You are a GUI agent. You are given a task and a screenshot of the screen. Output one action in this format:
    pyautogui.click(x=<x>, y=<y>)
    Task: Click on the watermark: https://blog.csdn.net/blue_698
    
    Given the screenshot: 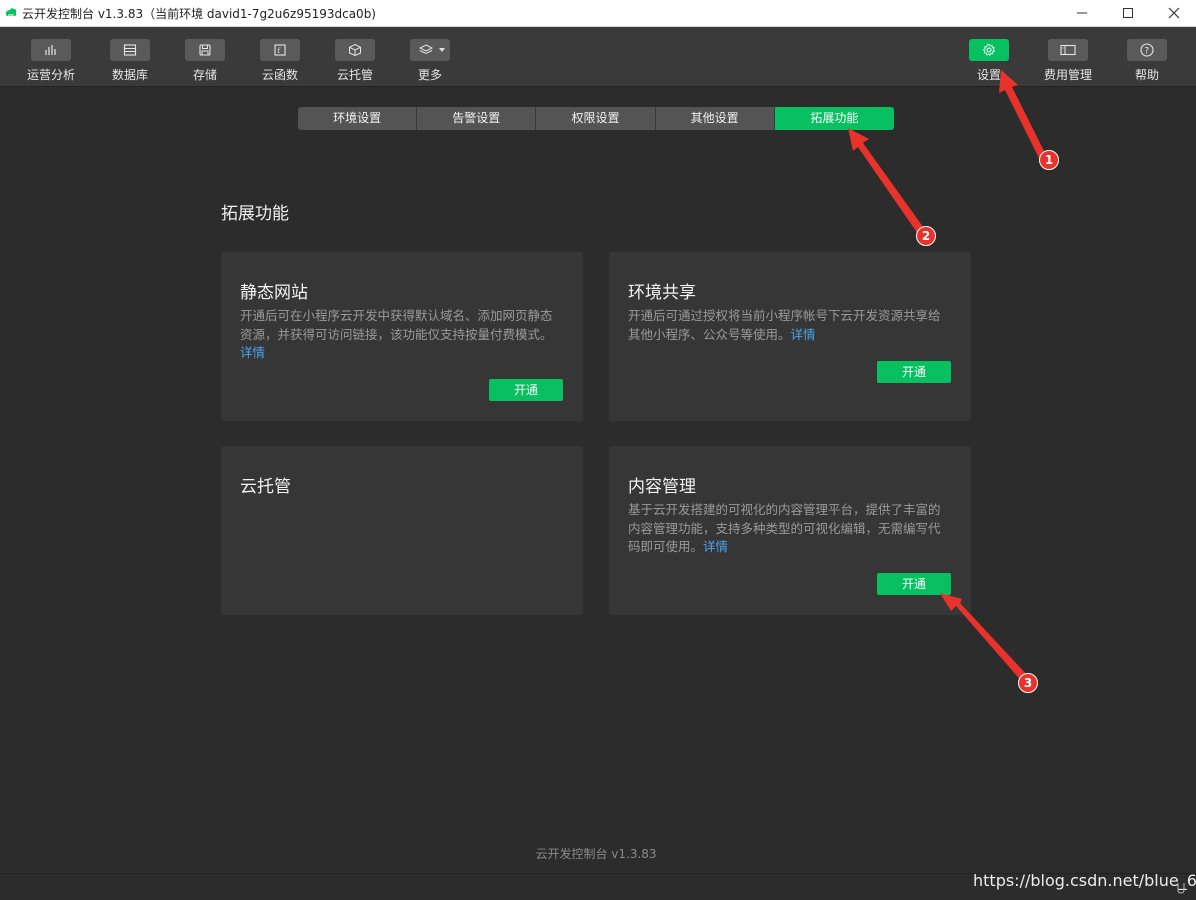 What is the action you would take?
    pyautogui.click(x=1084, y=880)
    